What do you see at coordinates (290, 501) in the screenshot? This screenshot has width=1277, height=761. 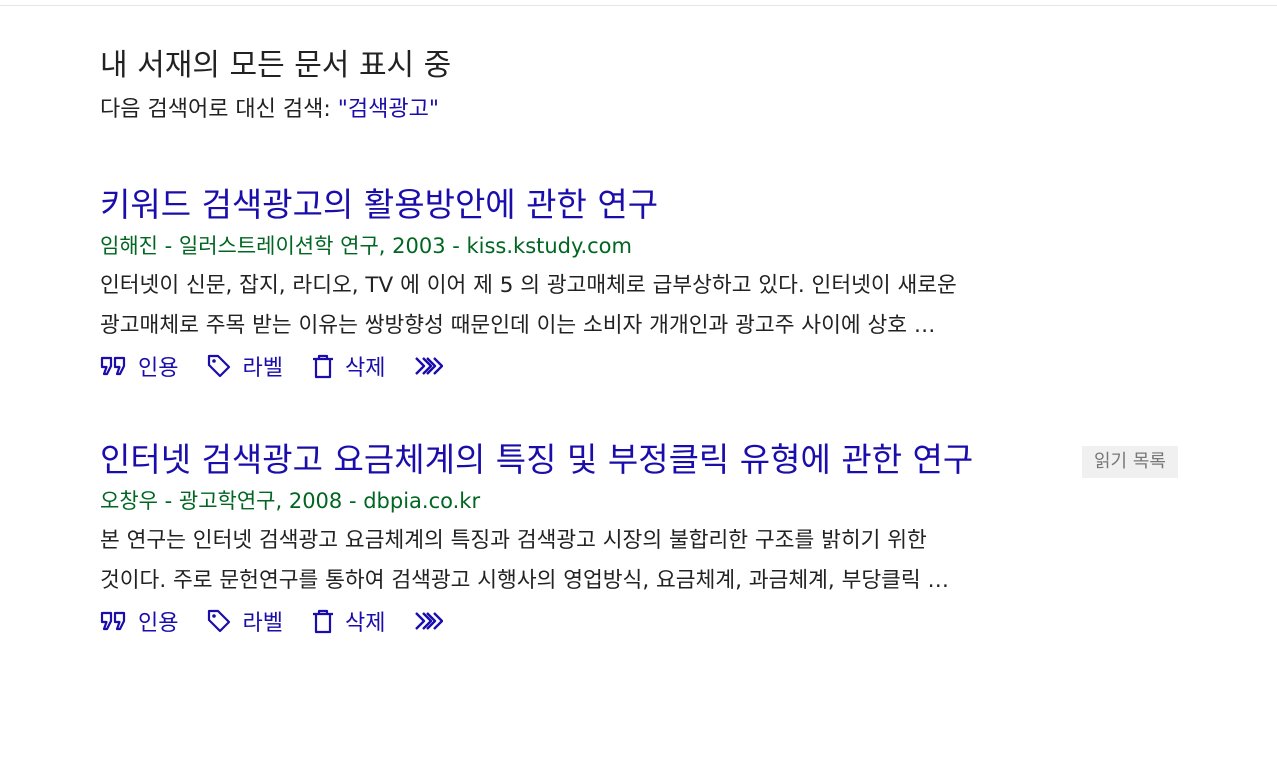 I see `result-meta: 오창우 - 광고학연구, 2008 - dbpia.co.kr` at bounding box center [290, 501].